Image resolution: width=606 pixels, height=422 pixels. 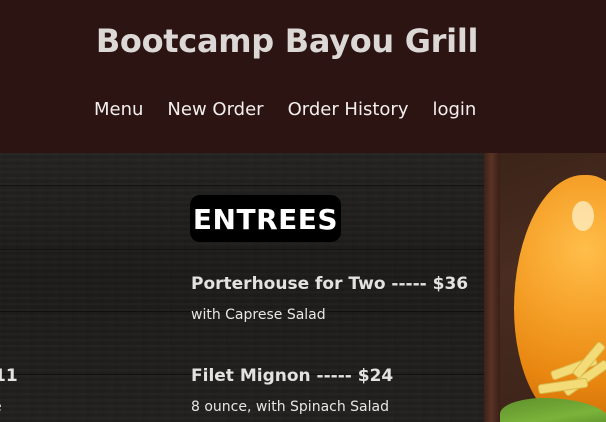 I want to click on left-column-price-fragment: 11, so click(x=9, y=376).